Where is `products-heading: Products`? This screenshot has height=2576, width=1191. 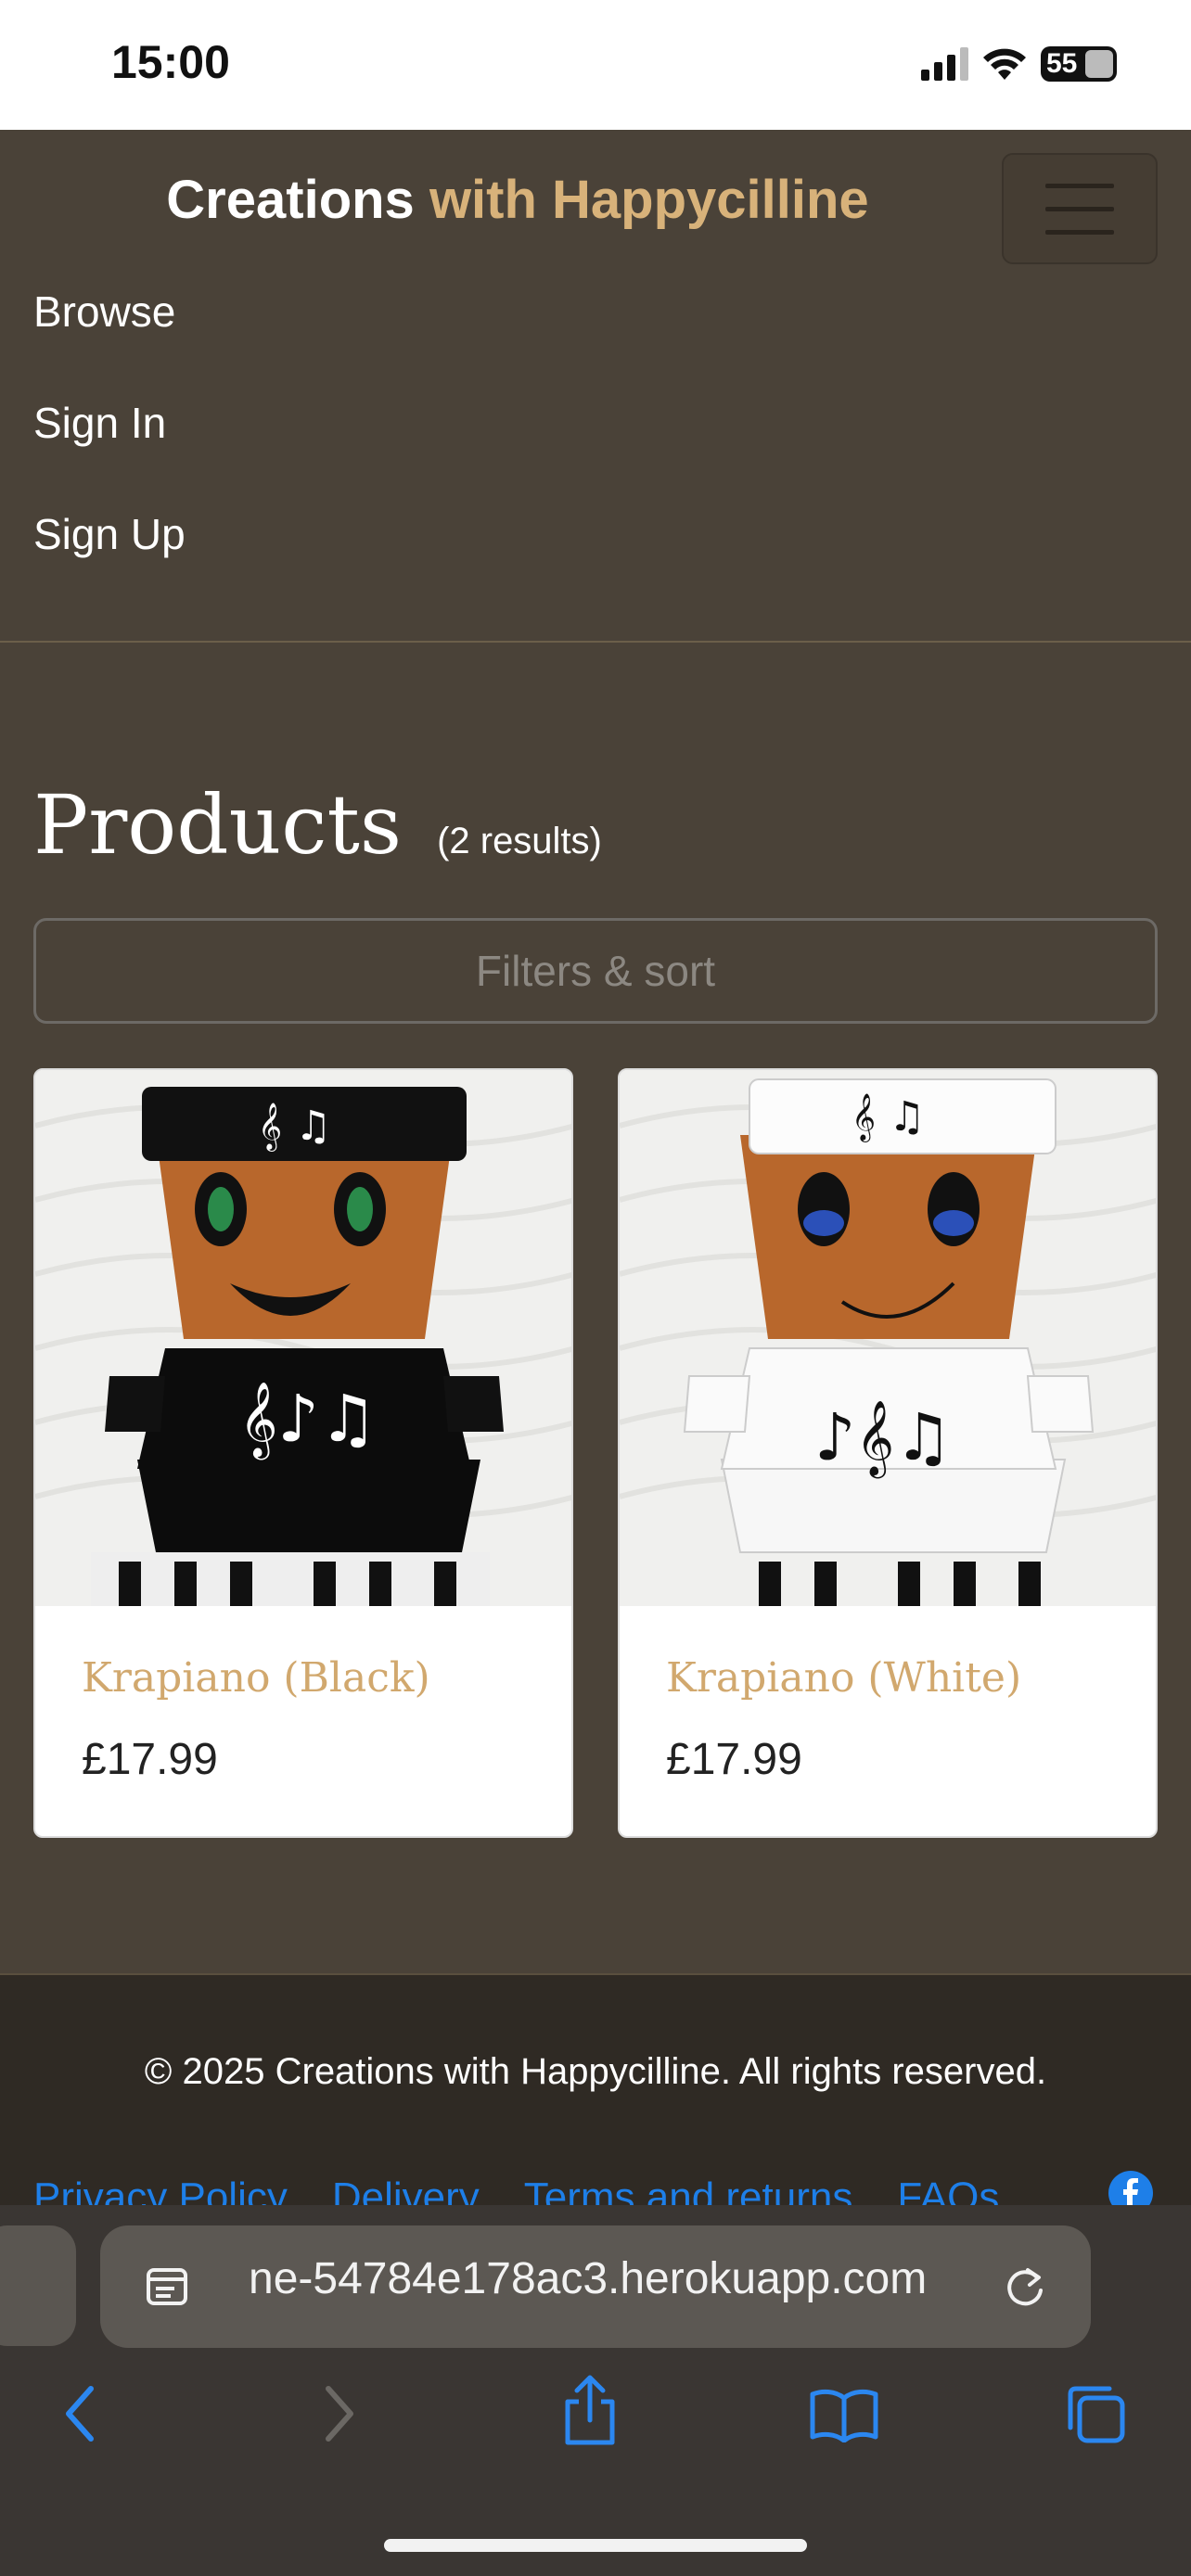
products-heading: Products is located at coordinates (218, 825).